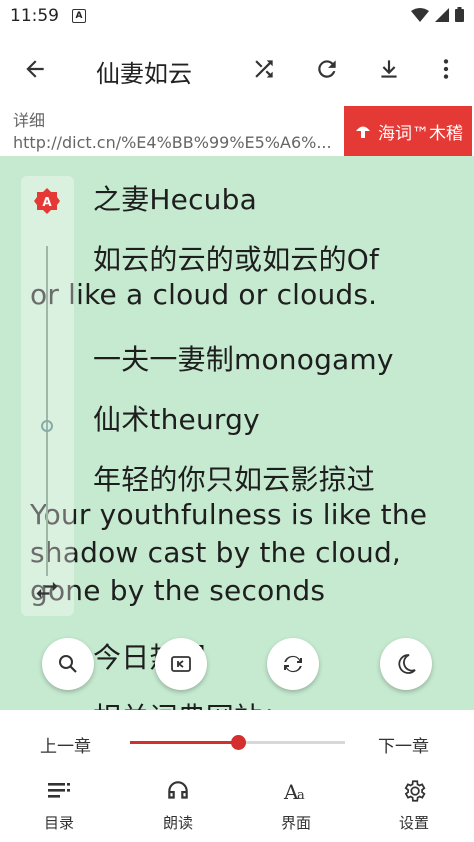 This screenshot has height=842, width=474. What do you see at coordinates (59, 790) in the screenshot?
I see `toc-list-icon` at bounding box center [59, 790].